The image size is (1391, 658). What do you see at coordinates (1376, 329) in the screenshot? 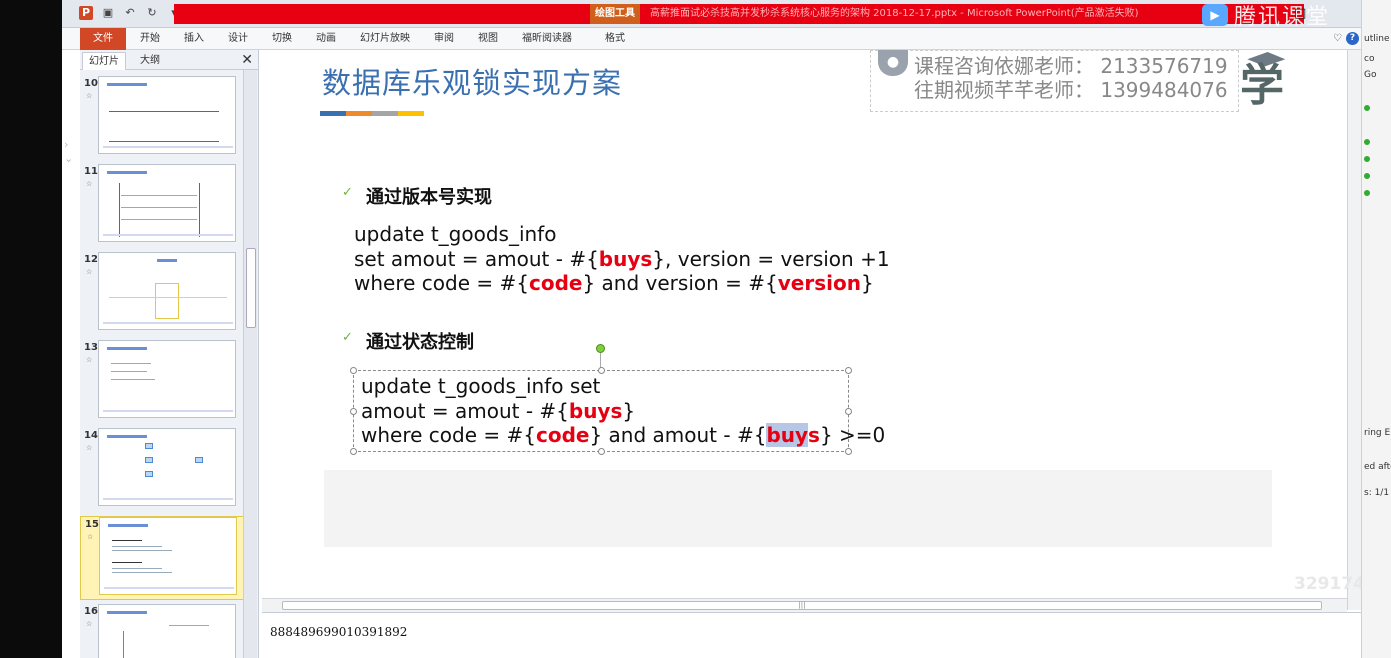
I see `right-side-panel: utline co Go ring E ed afte s: 1/1` at bounding box center [1376, 329].